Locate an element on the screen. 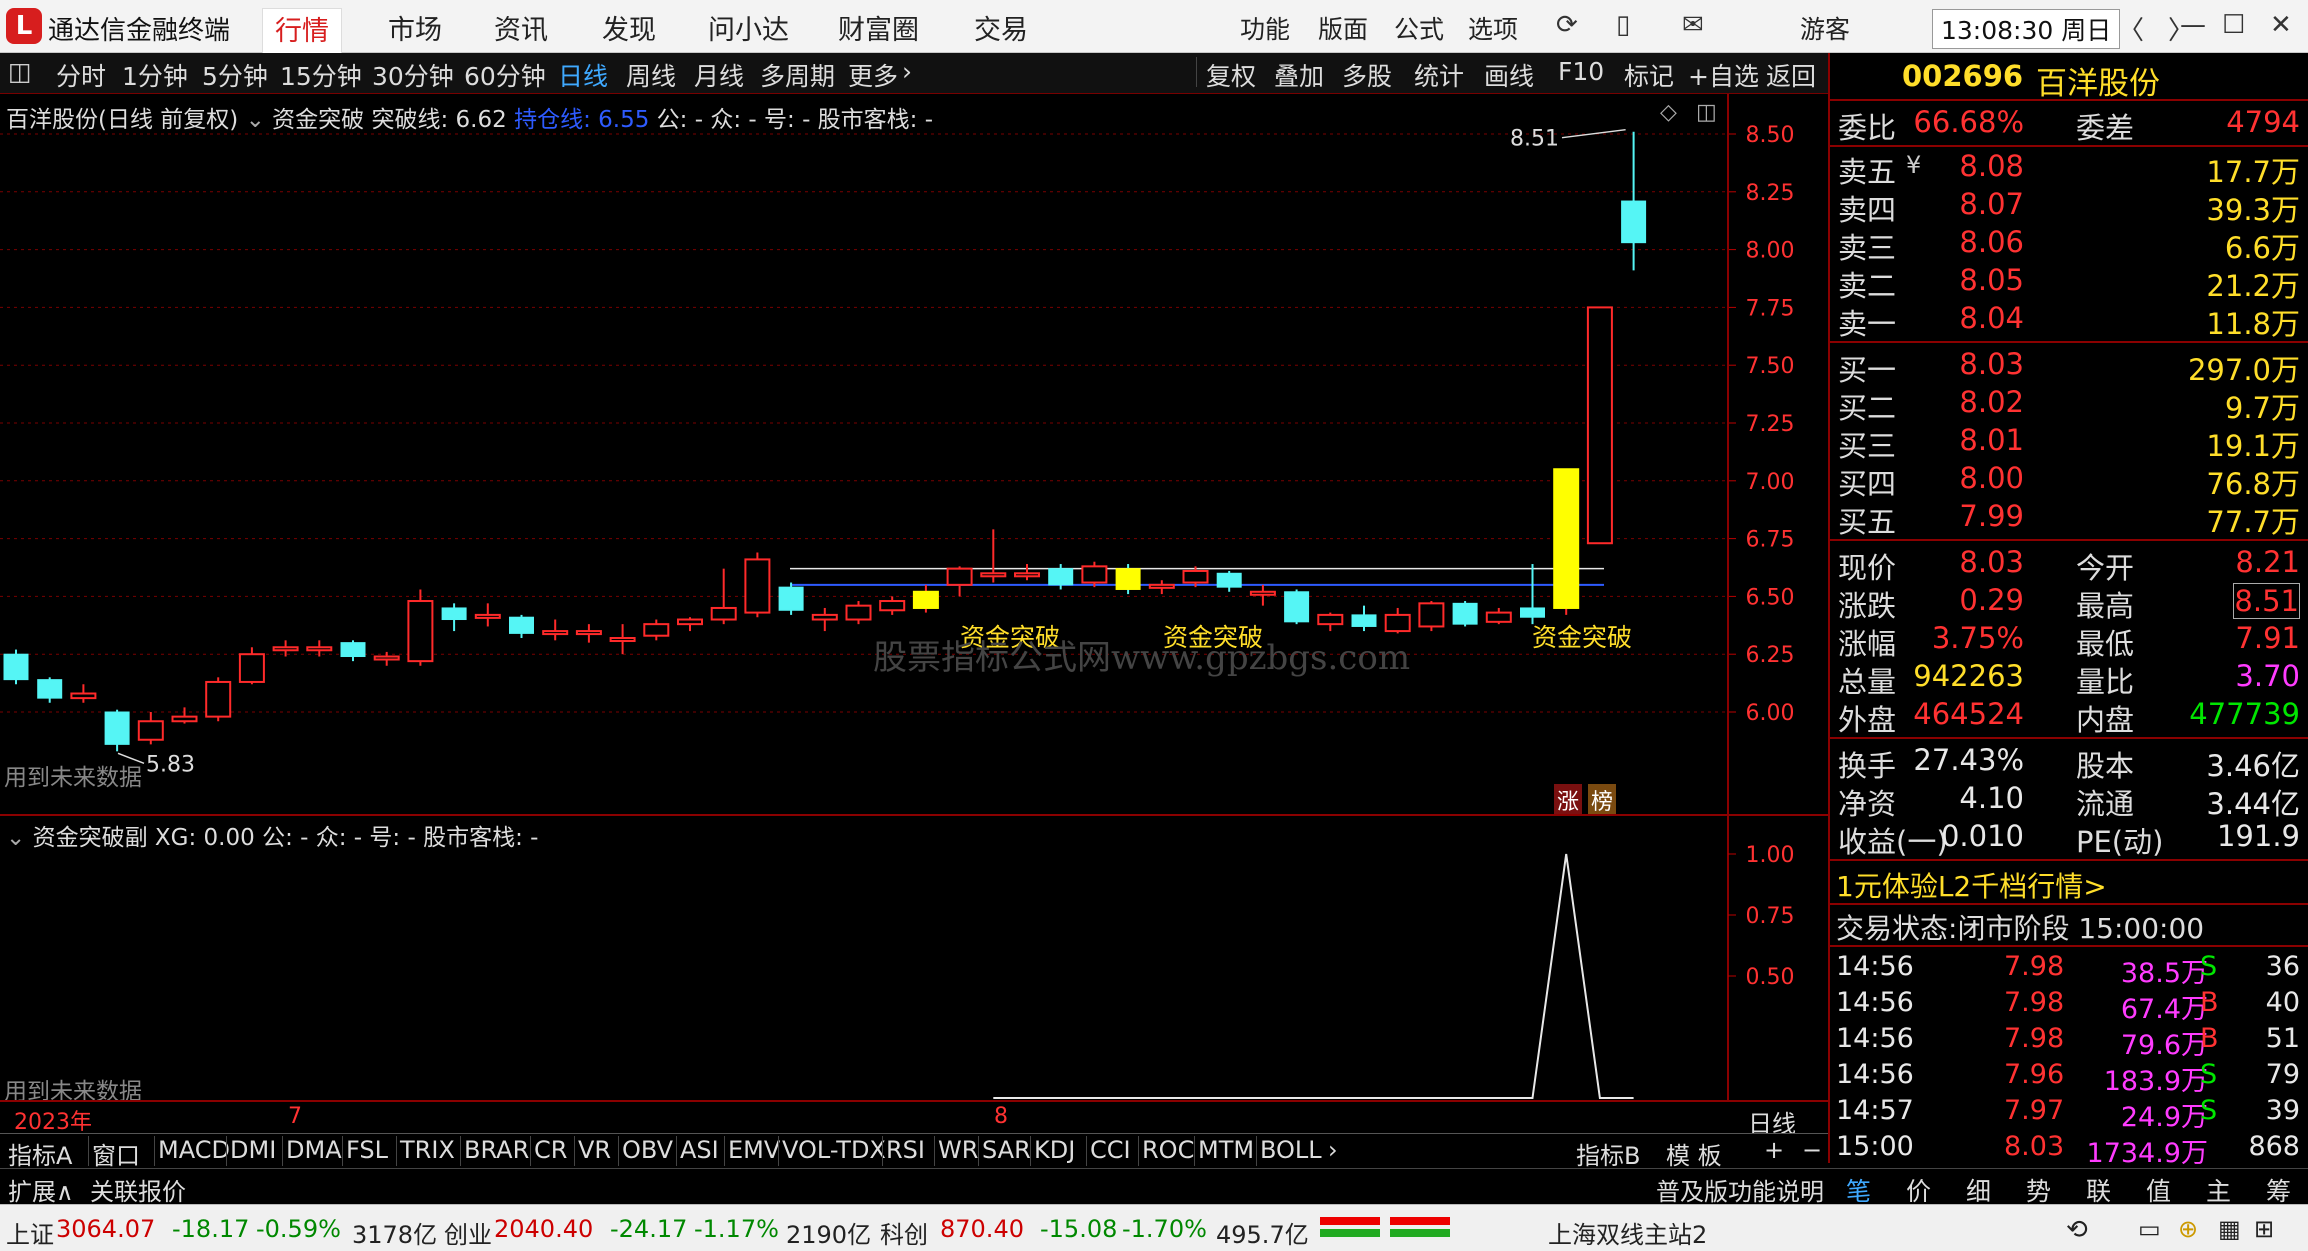 The width and height of the screenshot is (2308, 1251). indicator-mtm: MTM is located at coordinates (1226, 1150).